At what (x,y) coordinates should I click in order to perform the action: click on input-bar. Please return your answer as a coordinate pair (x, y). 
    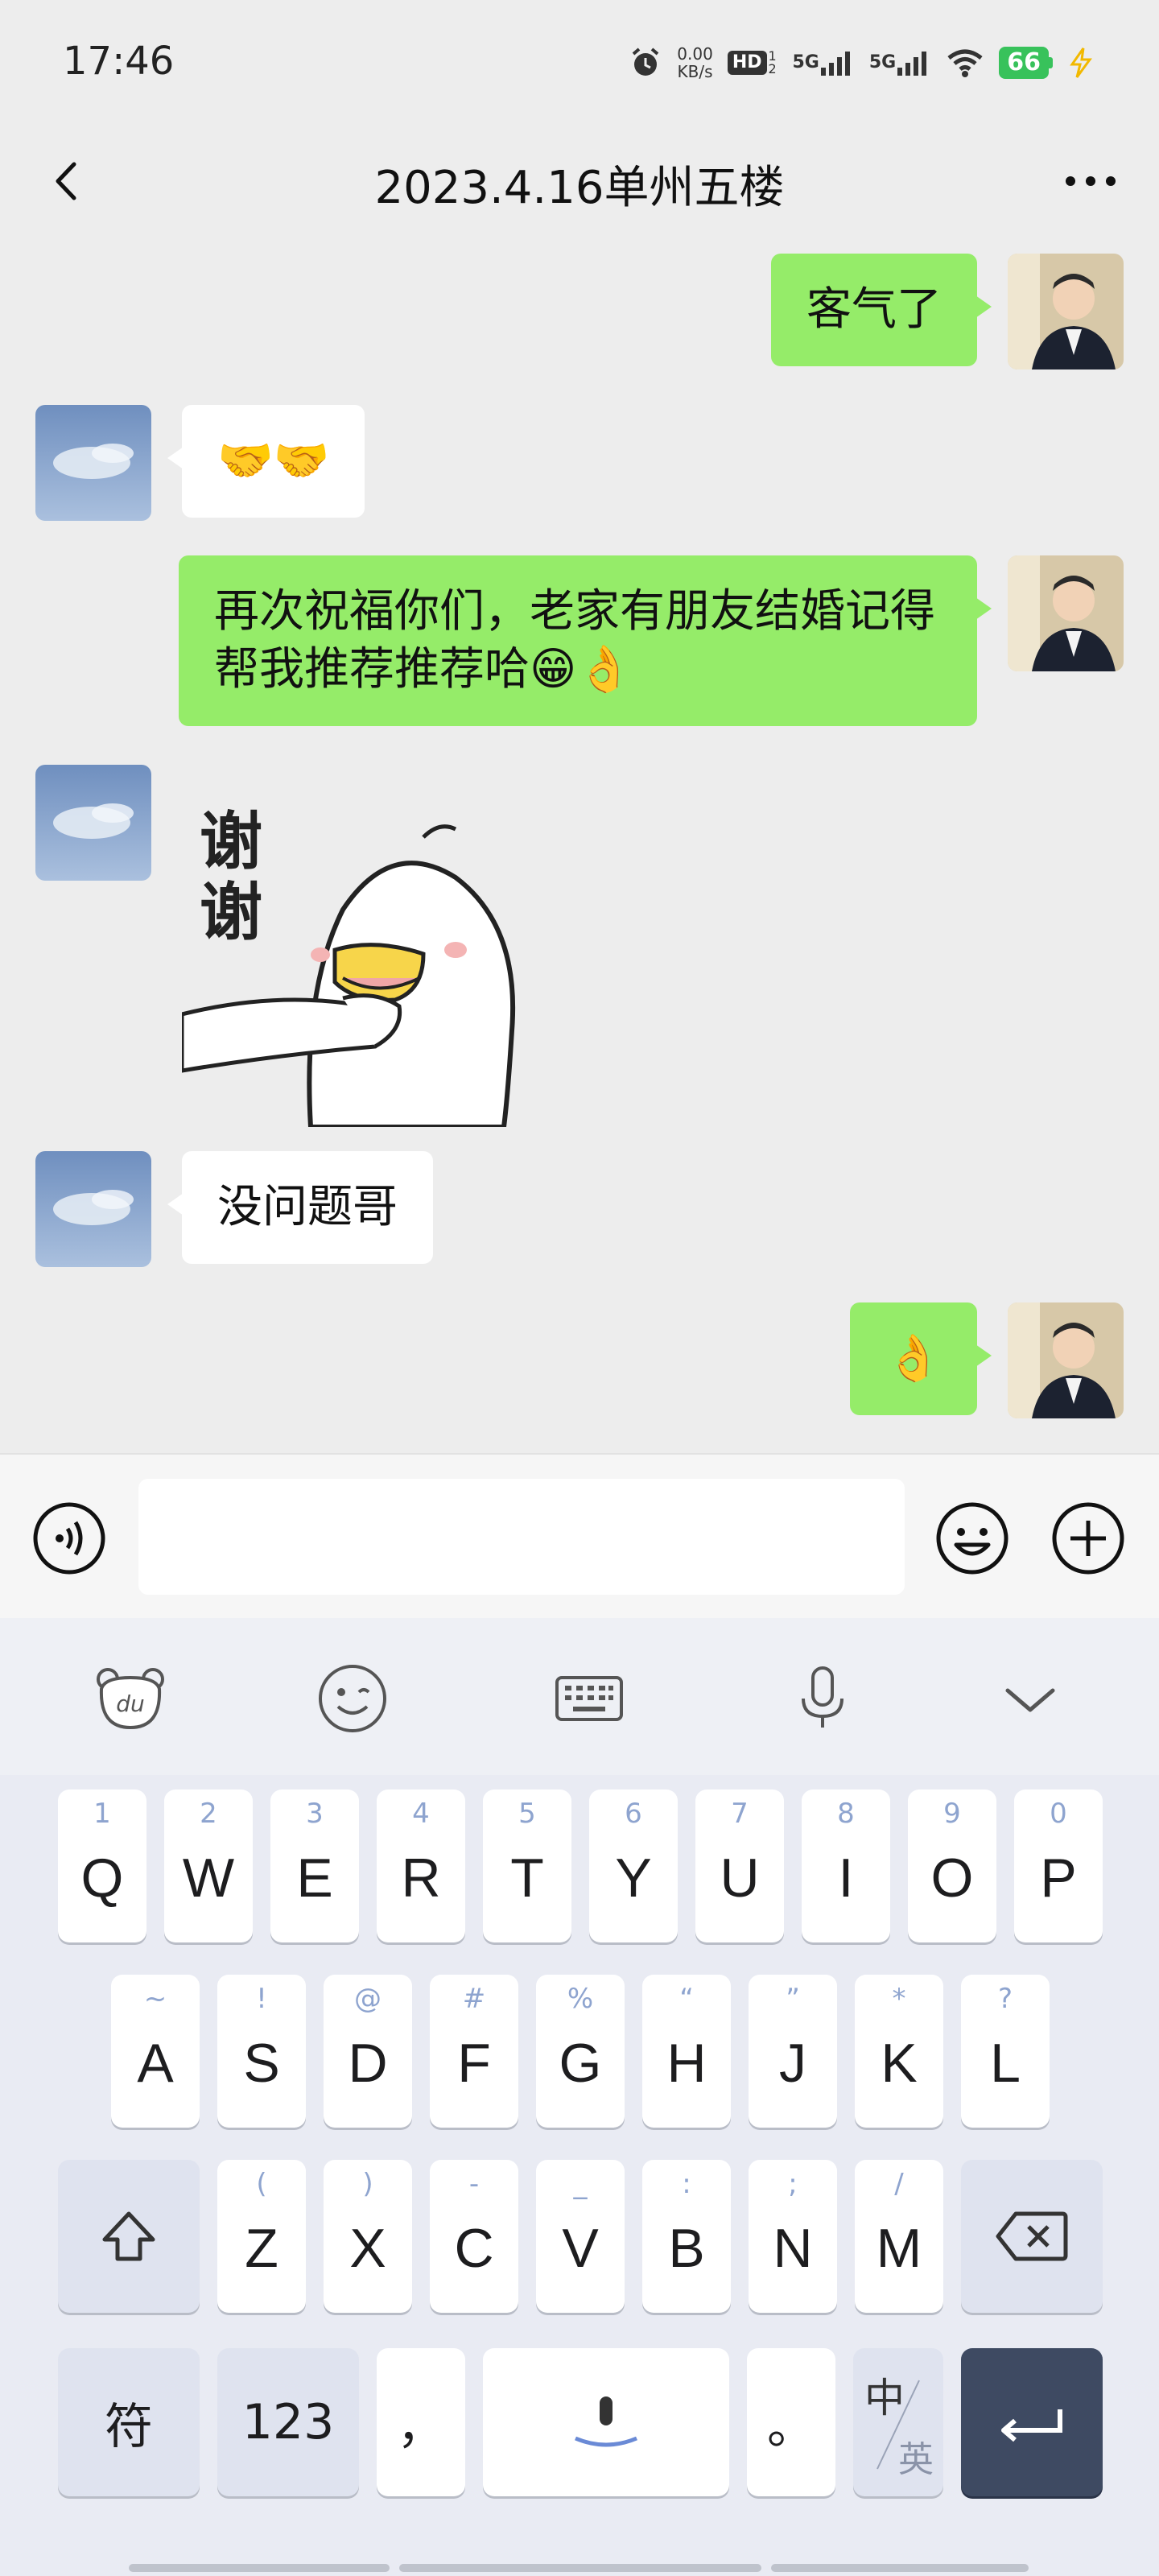
    Looking at the image, I should click on (579, 1535).